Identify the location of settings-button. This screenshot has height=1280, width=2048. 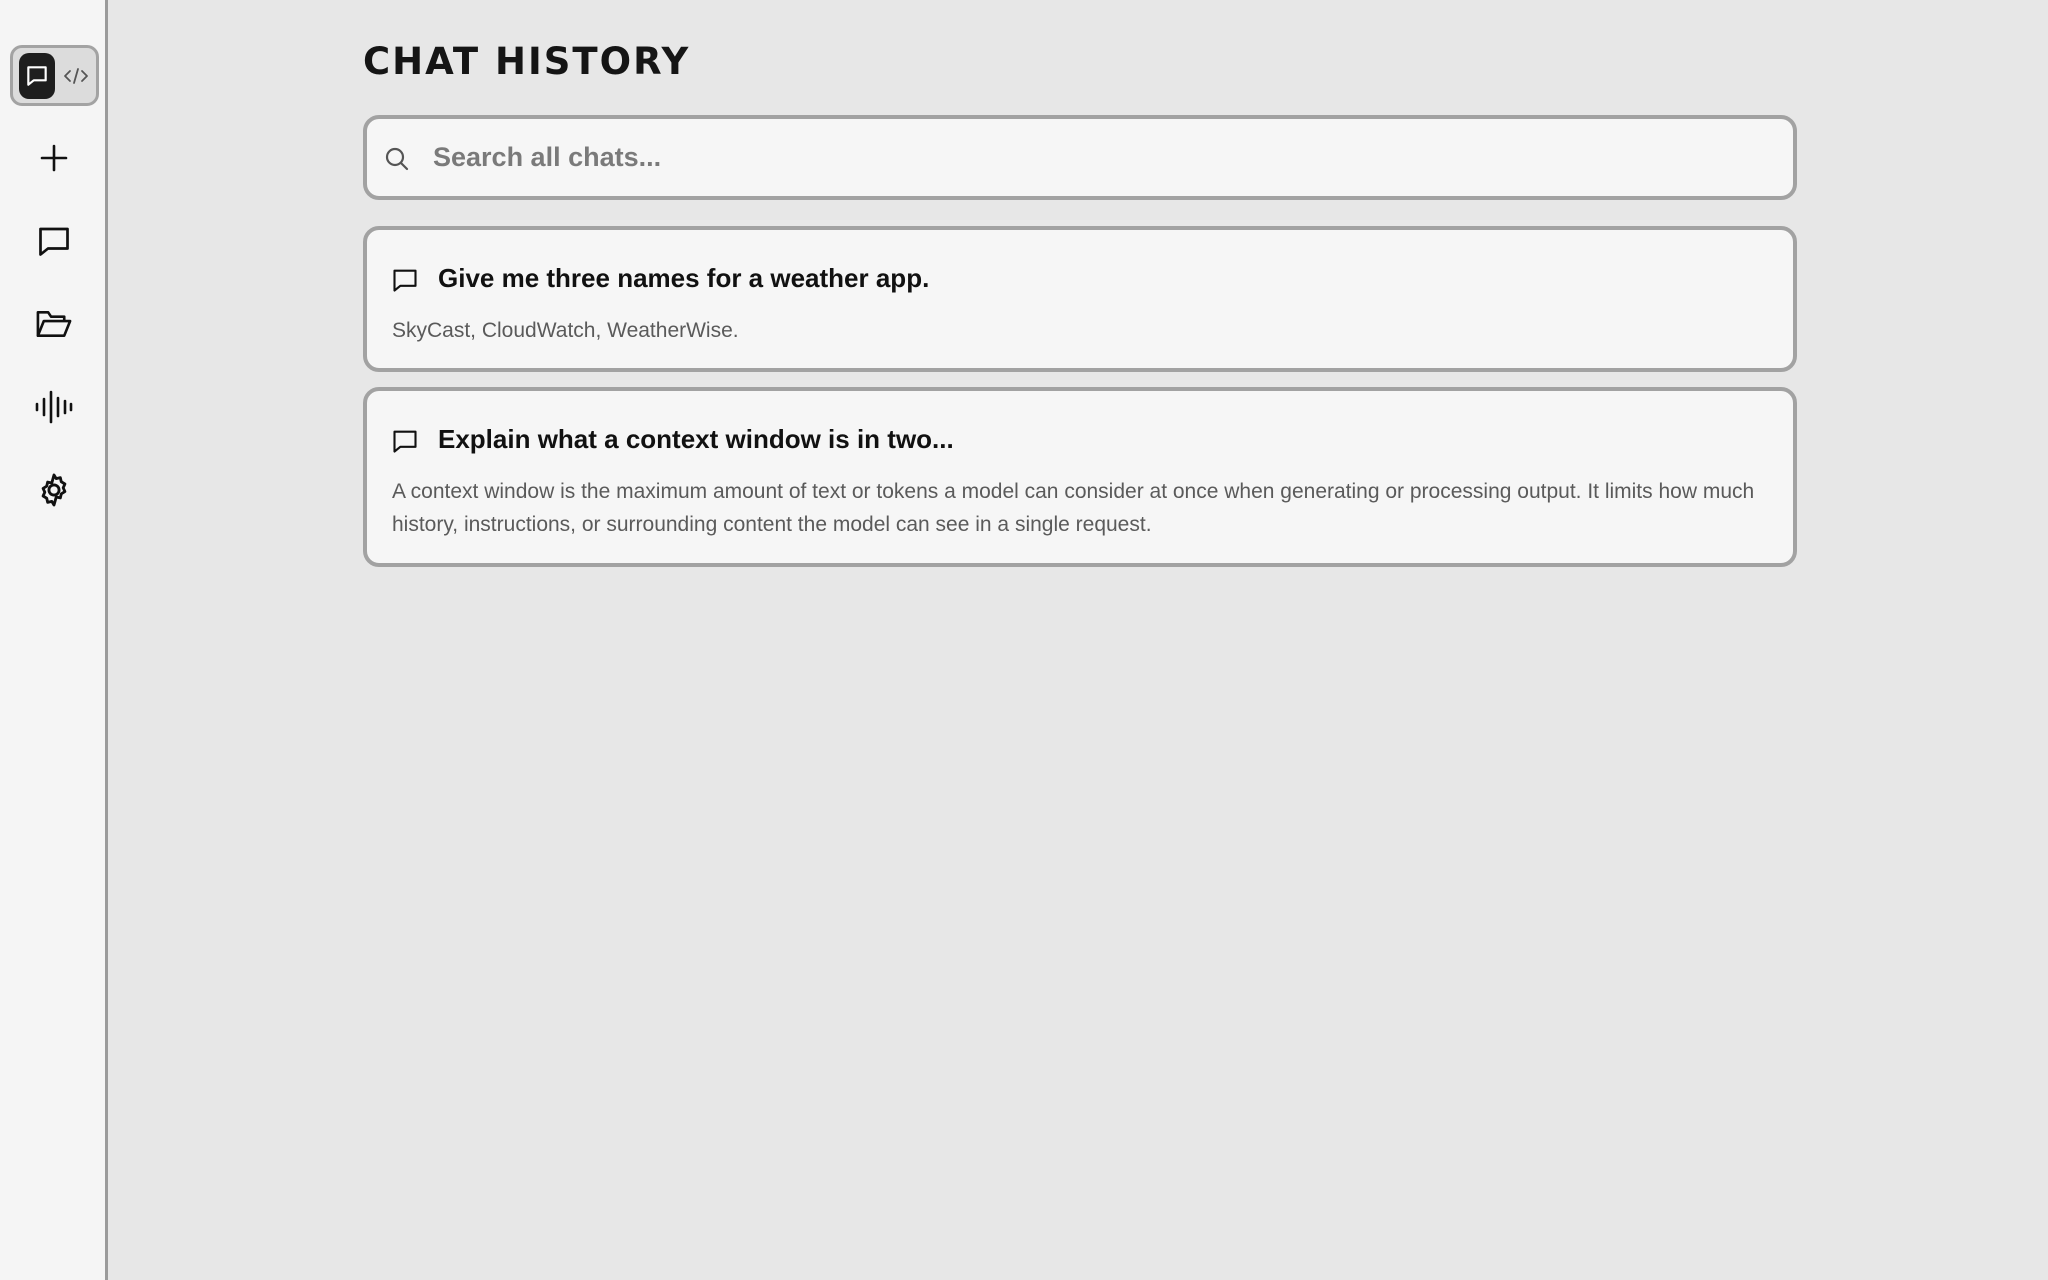
(54, 490).